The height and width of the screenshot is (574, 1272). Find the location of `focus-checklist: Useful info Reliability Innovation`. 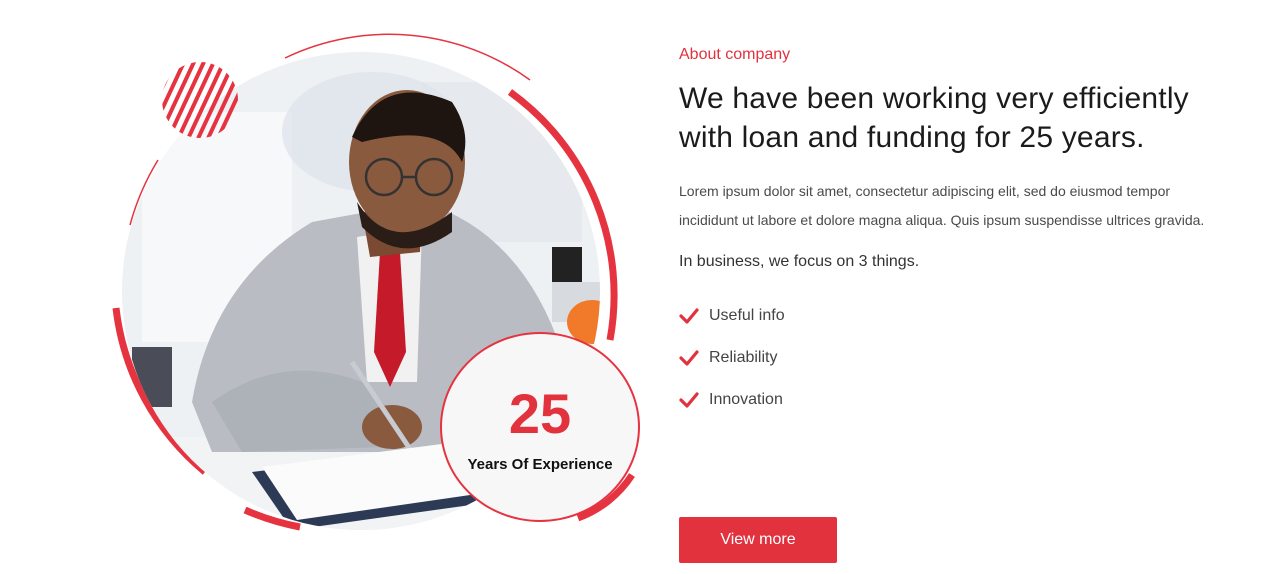

focus-checklist: Useful info Reliability Innovation is located at coordinates (959, 358).